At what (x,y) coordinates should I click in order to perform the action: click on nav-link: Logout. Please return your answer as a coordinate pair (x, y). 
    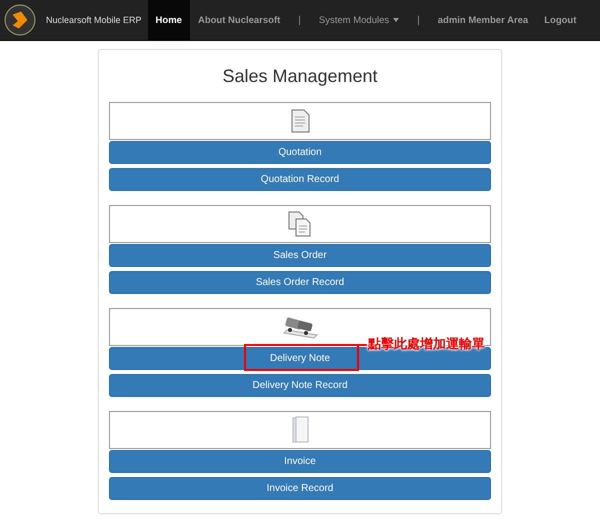
    Looking at the image, I should click on (560, 20).